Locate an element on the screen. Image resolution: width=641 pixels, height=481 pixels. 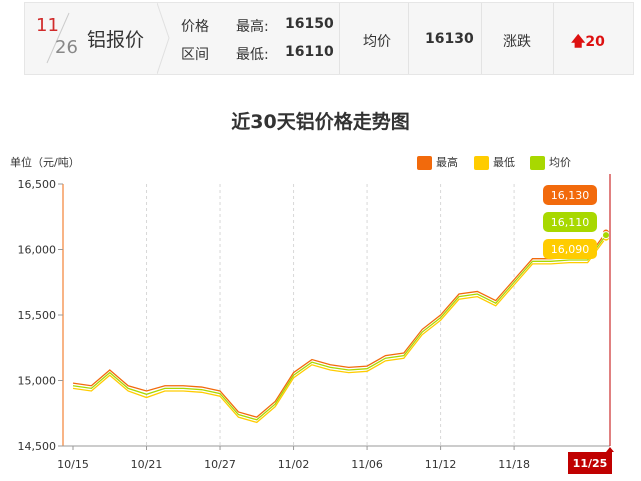
last-data-point is located at coordinates (606, 235).